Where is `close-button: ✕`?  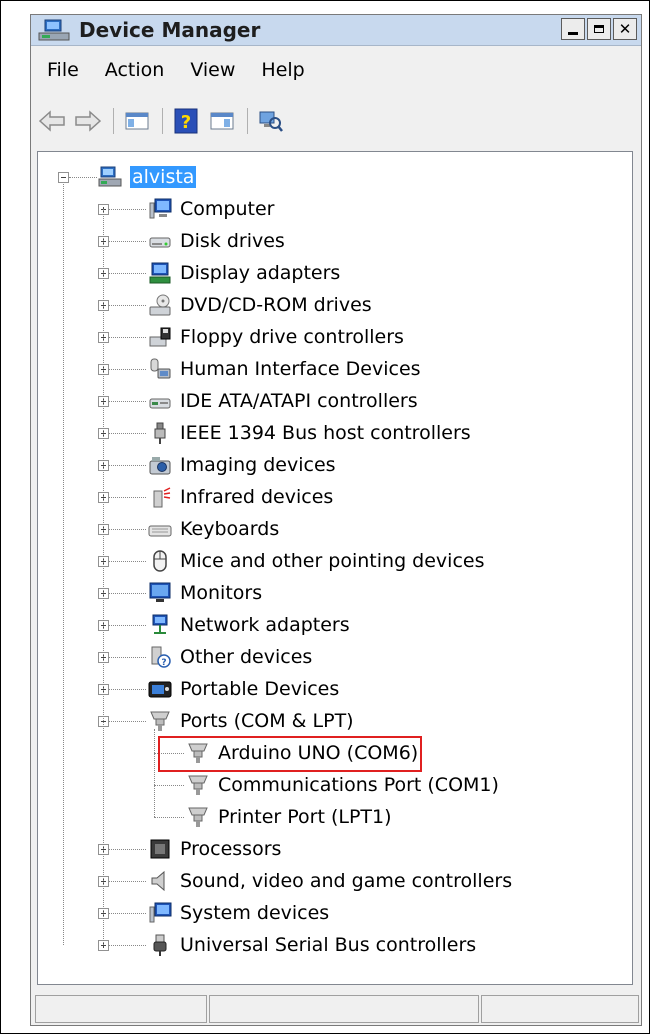 close-button: ✕ is located at coordinates (625, 29).